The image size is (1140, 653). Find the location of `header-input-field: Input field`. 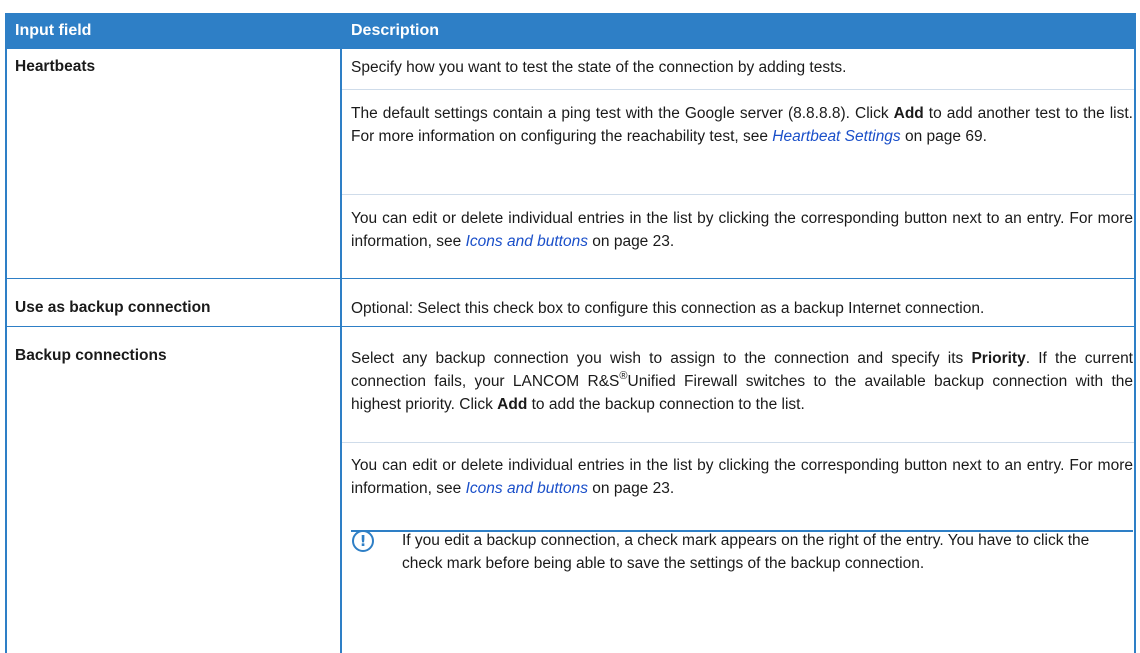

header-input-field: Input field is located at coordinates (53, 30).